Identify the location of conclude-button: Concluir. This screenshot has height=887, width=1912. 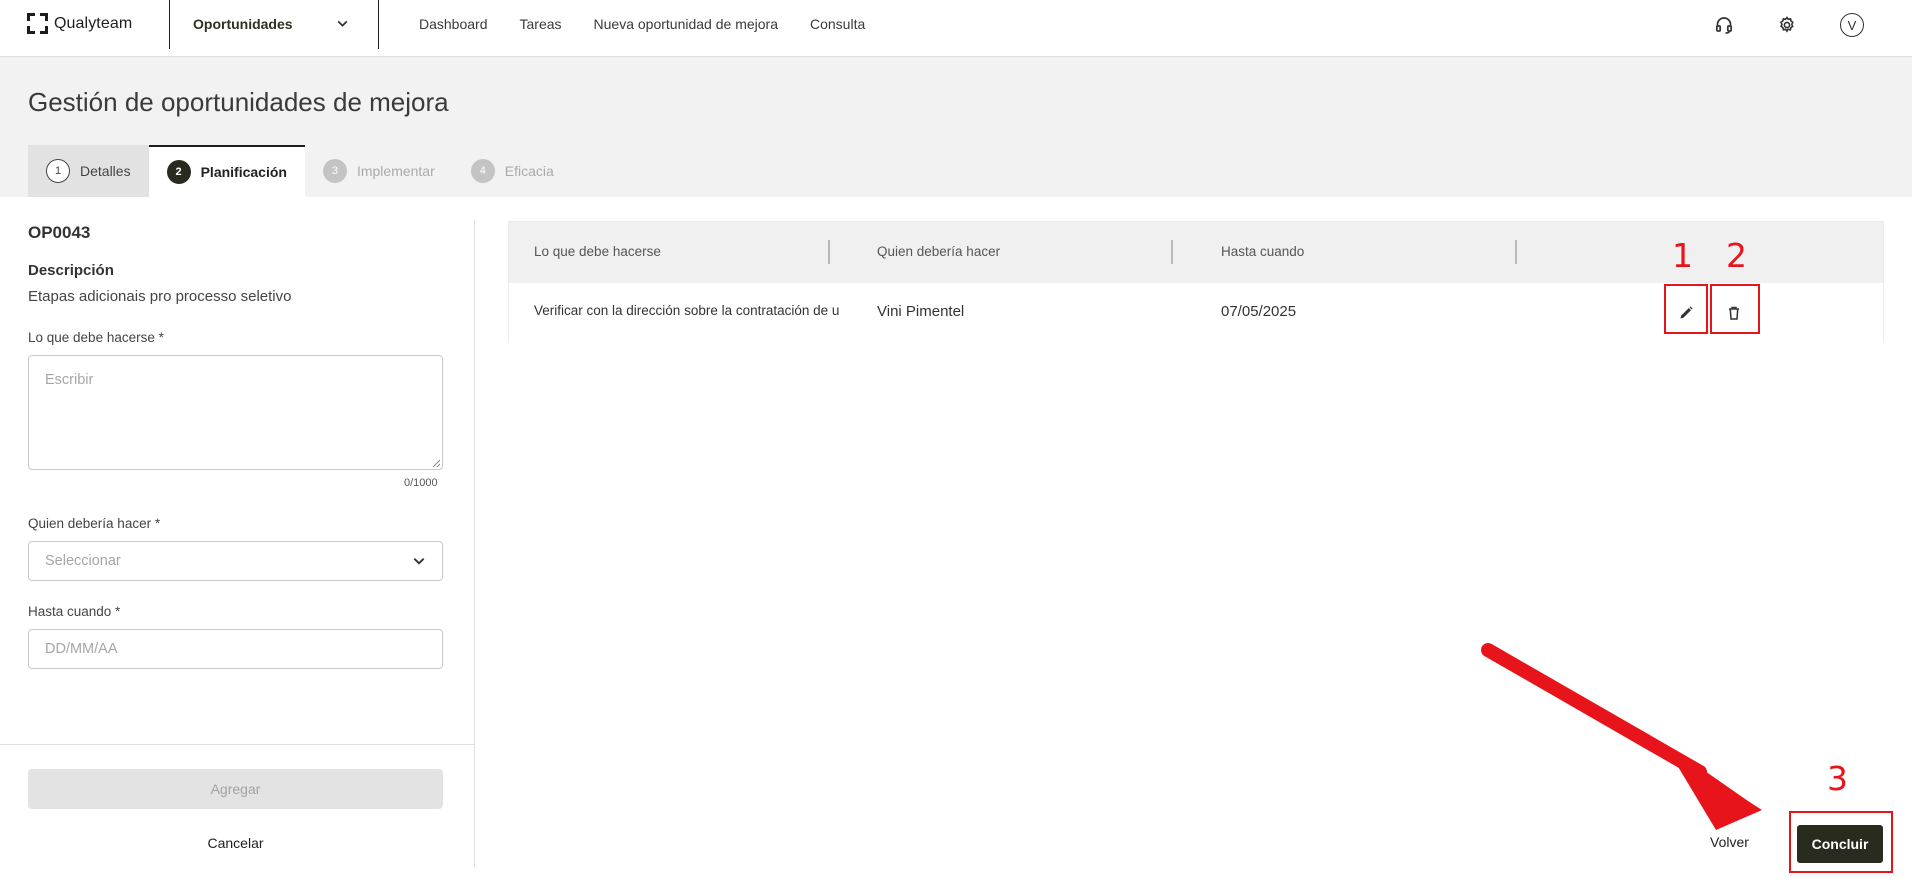
(1840, 844).